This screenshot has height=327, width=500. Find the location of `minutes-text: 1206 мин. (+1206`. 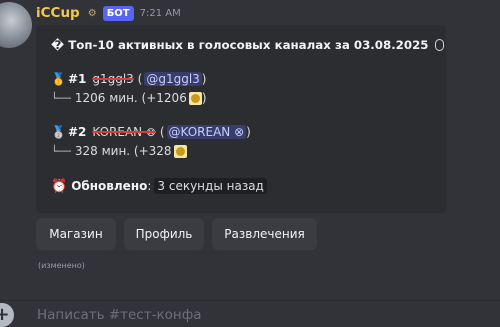

minutes-text: 1206 мин. (+1206 is located at coordinates (130, 98).